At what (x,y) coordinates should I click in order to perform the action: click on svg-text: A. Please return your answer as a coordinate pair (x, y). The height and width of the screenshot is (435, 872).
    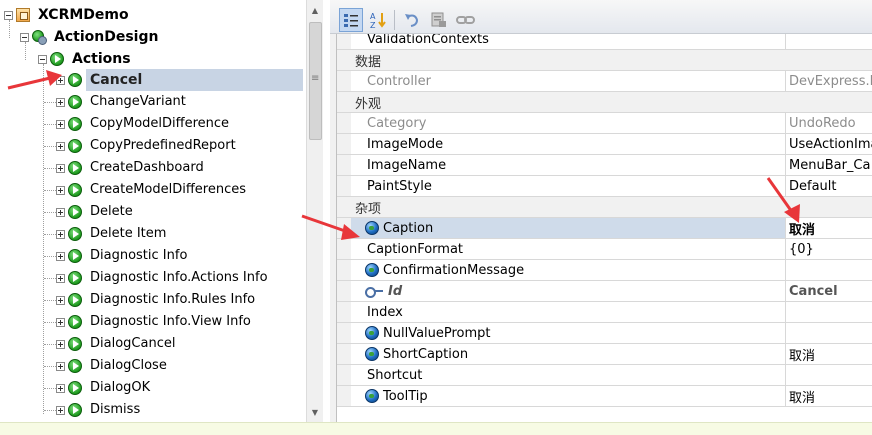
    Looking at the image, I should click on (373, 16).